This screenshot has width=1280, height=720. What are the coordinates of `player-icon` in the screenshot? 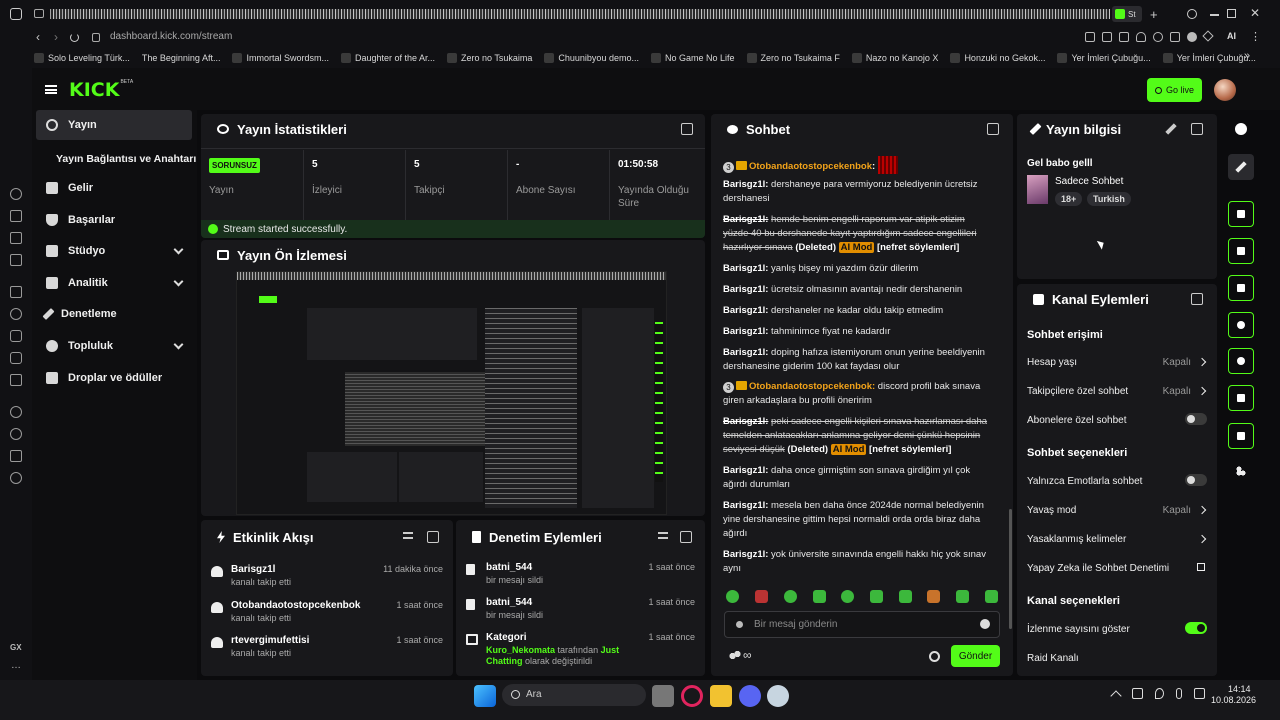 It's located at (16, 412).